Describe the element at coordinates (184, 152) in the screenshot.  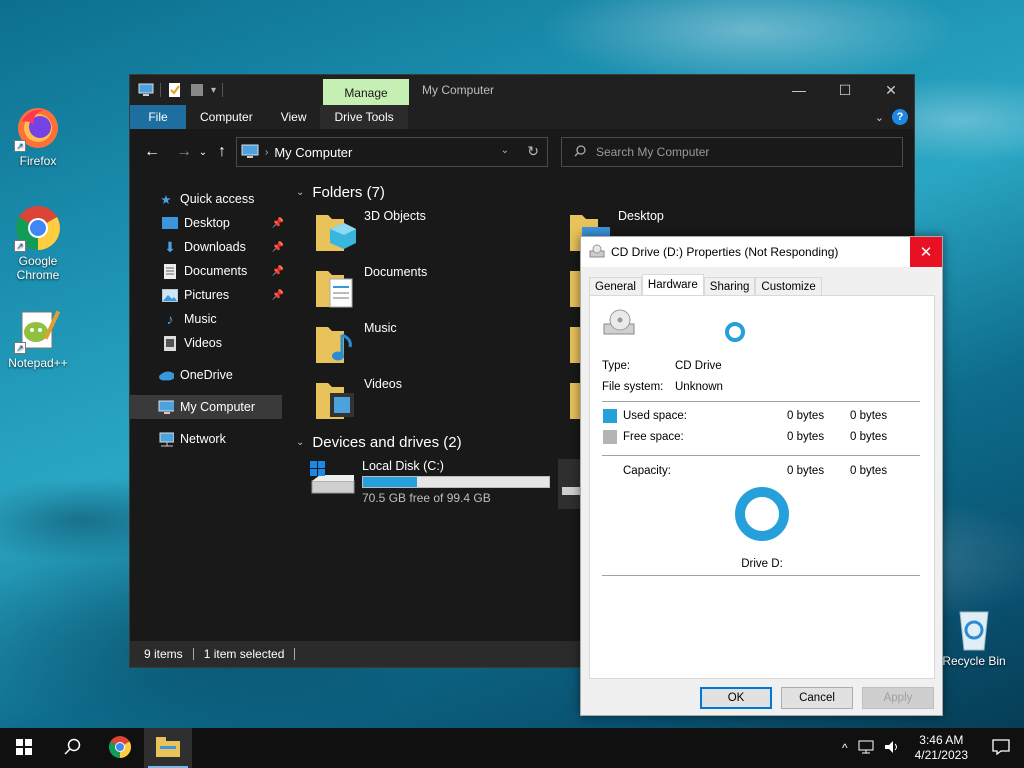
I see `forward-button: →` at that location.